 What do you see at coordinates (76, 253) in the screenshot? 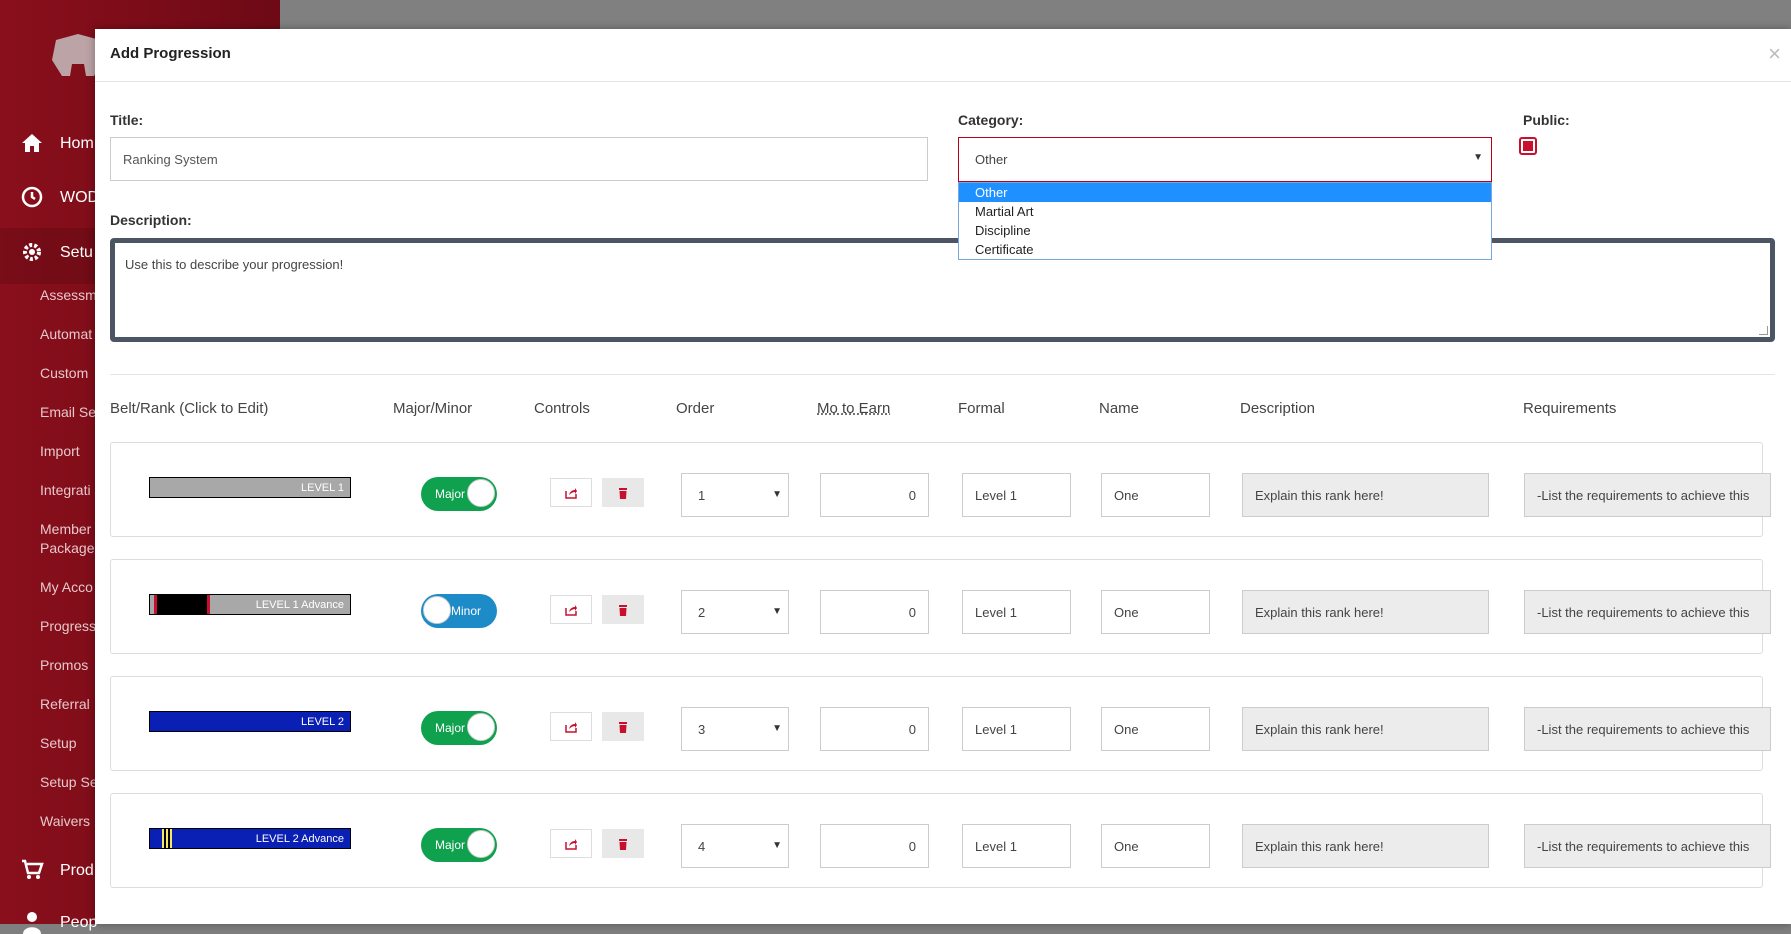
I see `sidebar-item-setup: Setu` at bounding box center [76, 253].